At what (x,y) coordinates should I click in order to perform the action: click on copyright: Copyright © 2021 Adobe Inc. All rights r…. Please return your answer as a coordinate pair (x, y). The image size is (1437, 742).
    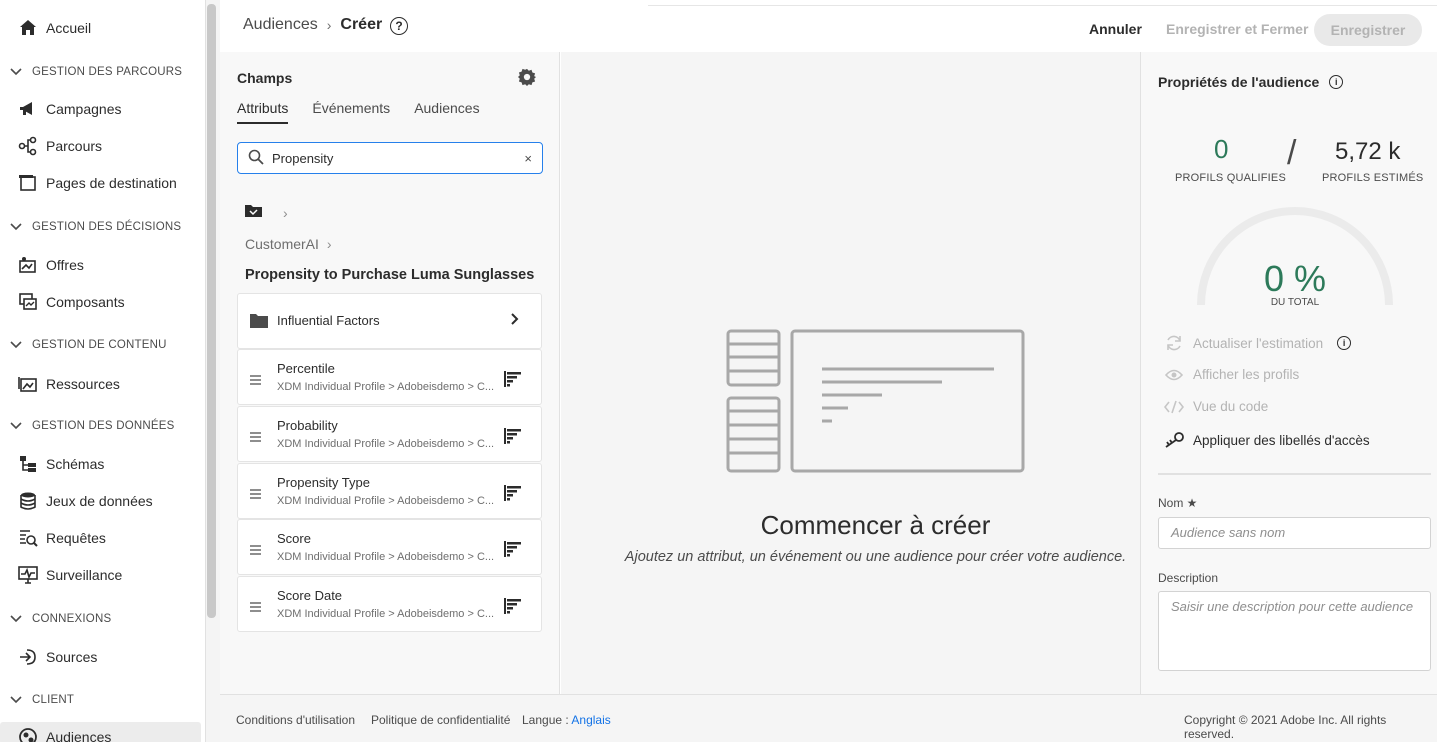
    Looking at the image, I should click on (1285, 727).